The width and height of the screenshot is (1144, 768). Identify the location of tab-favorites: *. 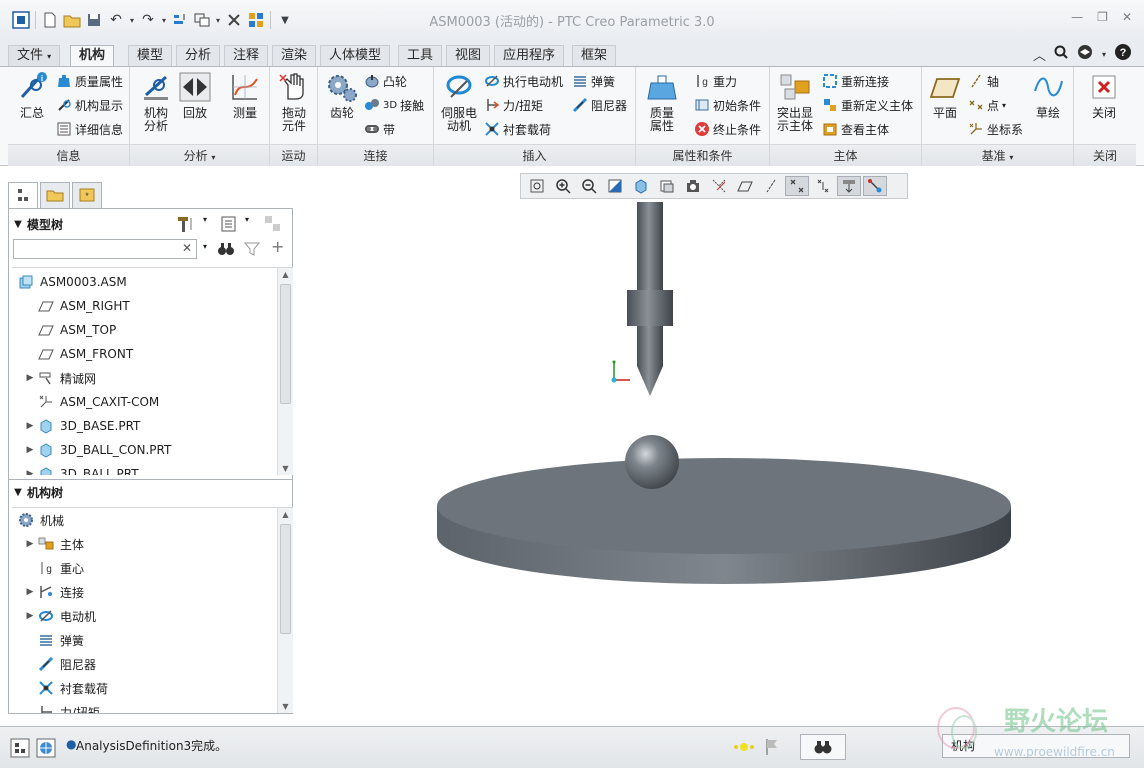
(87, 195).